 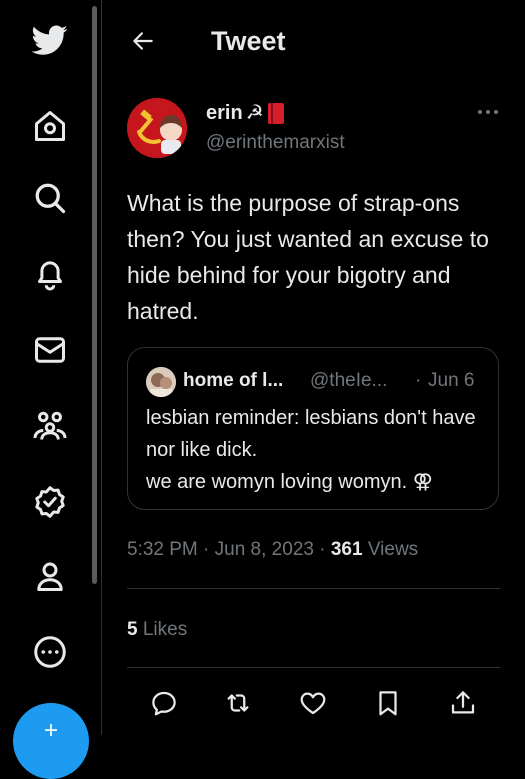 I want to click on compose-plus-icon: +, so click(x=50, y=730).